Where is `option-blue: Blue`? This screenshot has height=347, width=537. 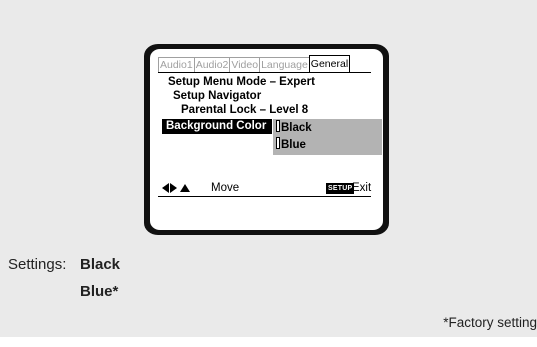 option-blue: Blue is located at coordinates (291, 144).